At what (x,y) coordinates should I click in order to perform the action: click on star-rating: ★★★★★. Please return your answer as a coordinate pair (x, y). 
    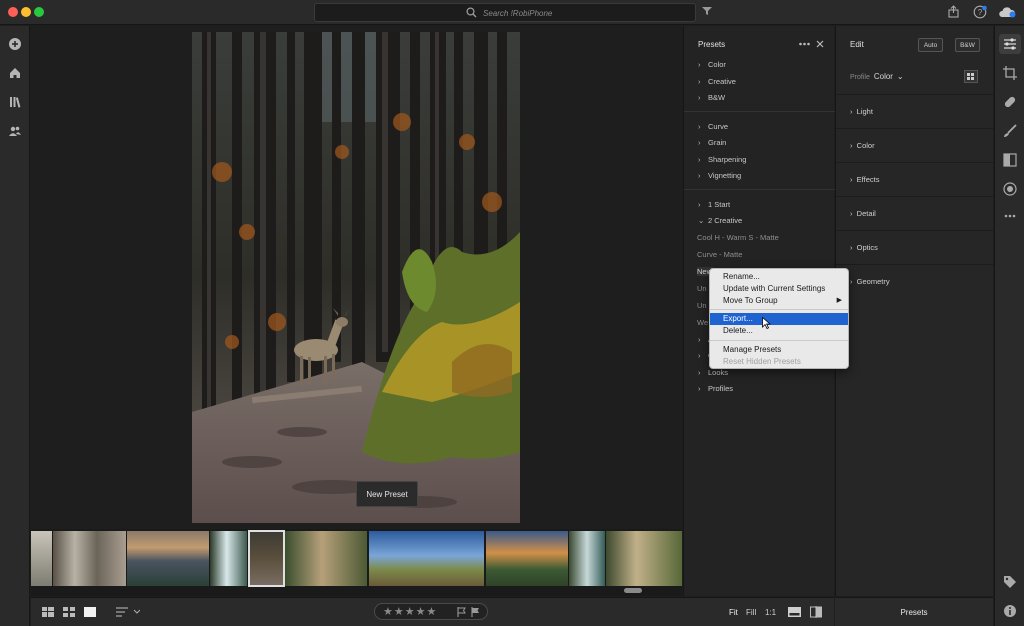
    Looking at the image, I should click on (431, 611).